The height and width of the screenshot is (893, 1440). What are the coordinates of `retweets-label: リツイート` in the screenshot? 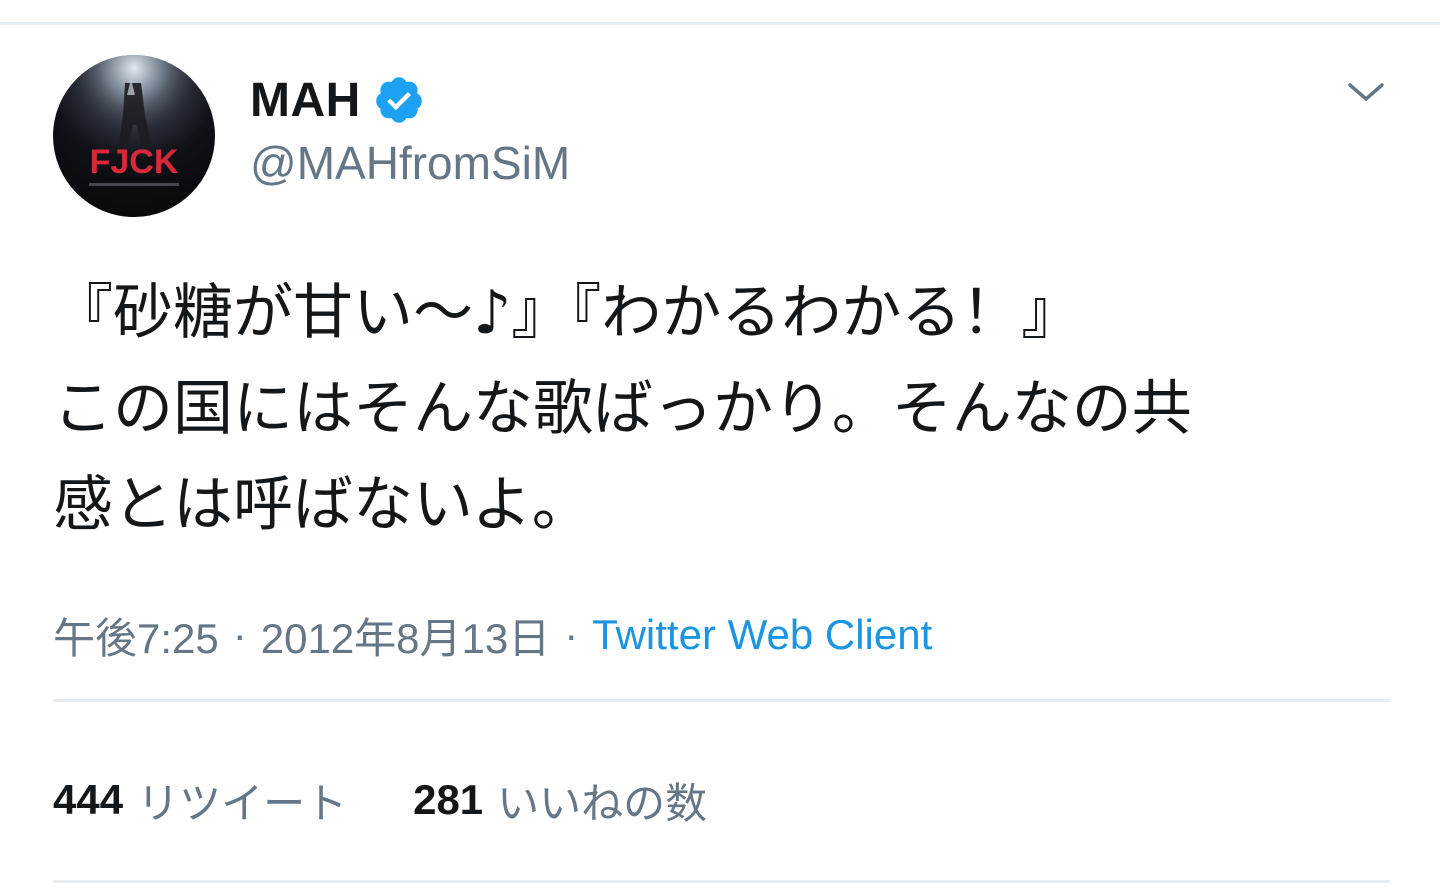 It's located at (242, 803).